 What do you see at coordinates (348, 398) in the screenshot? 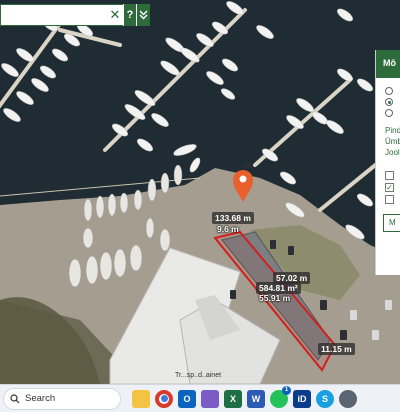
I see `app-round-icon` at bounding box center [348, 398].